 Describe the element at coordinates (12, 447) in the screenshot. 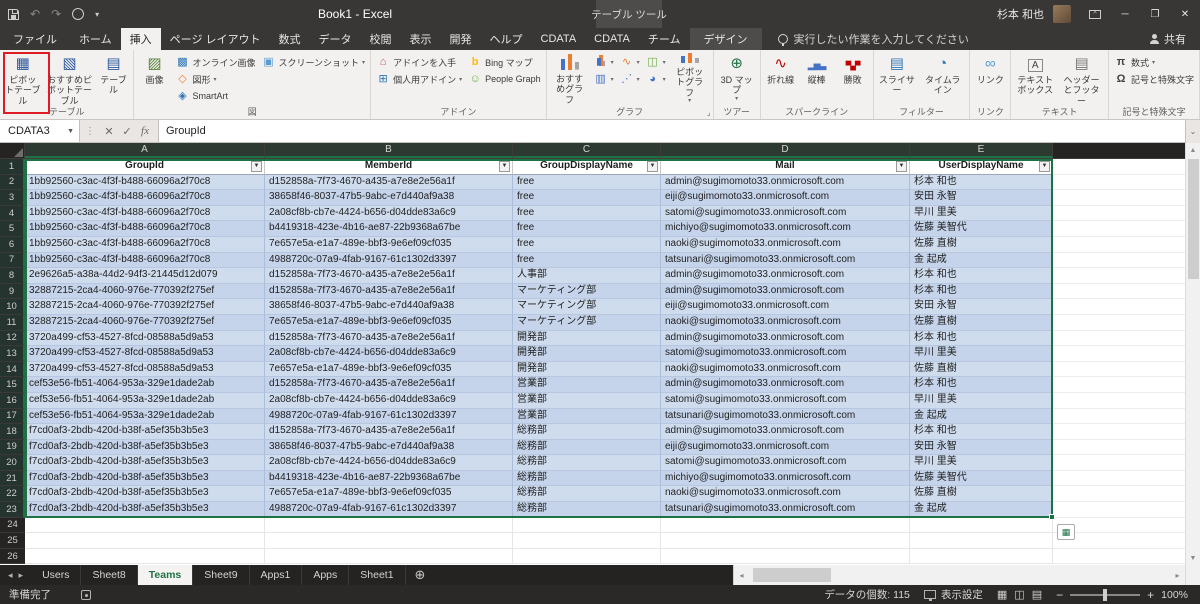

I see `row-header: 19` at that location.